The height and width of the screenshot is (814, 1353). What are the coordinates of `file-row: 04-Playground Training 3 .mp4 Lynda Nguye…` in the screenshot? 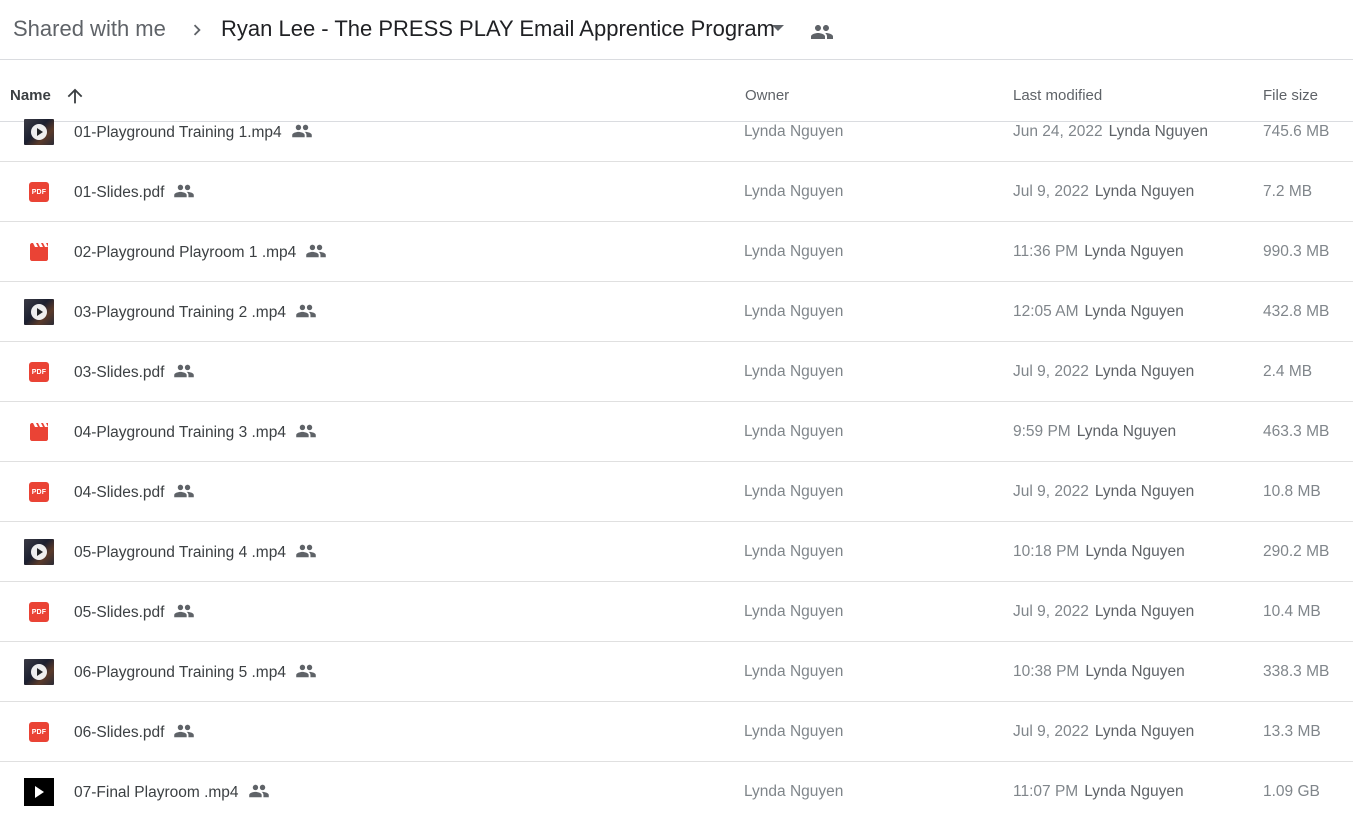 It's located at (676, 432).